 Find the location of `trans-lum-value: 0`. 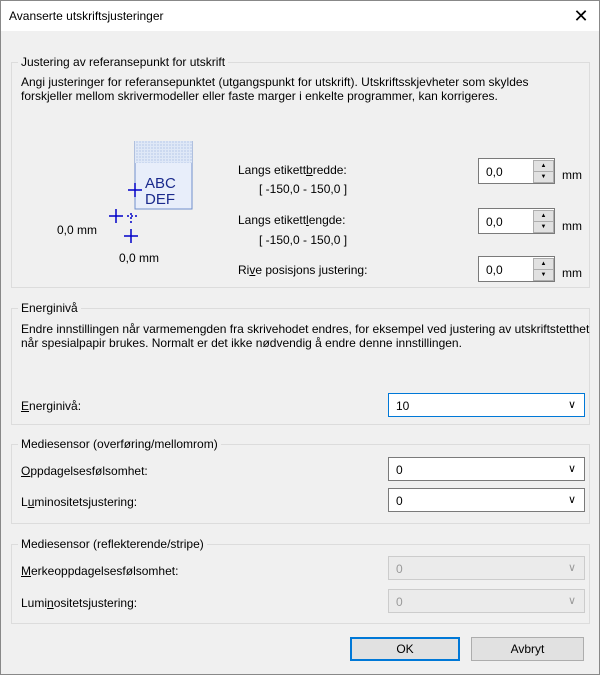

trans-lum-value: 0 is located at coordinates (399, 501).